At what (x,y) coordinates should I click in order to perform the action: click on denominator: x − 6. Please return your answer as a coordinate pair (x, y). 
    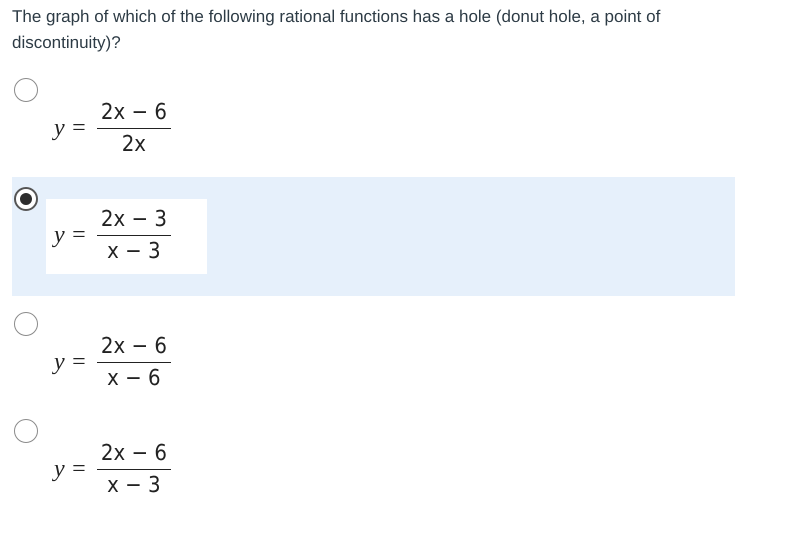
    Looking at the image, I should click on (133, 376).